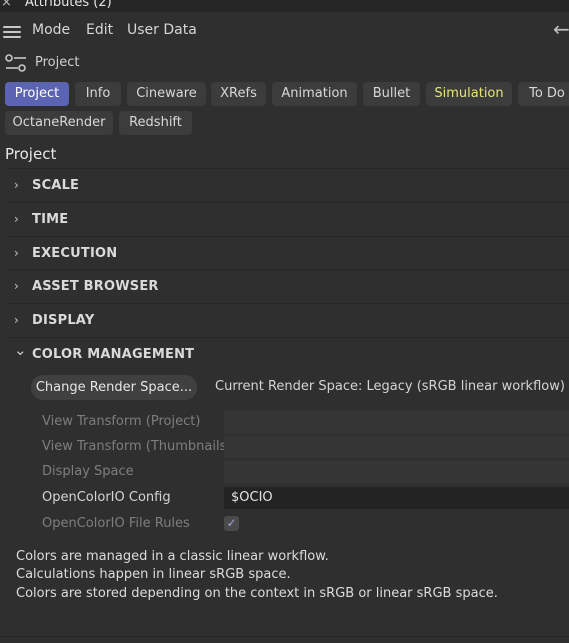  What do you see at coordinates (252, 497) in the screenshot?
I see `ocio-config-value: $OCIO` at bounding box center [252, 497].